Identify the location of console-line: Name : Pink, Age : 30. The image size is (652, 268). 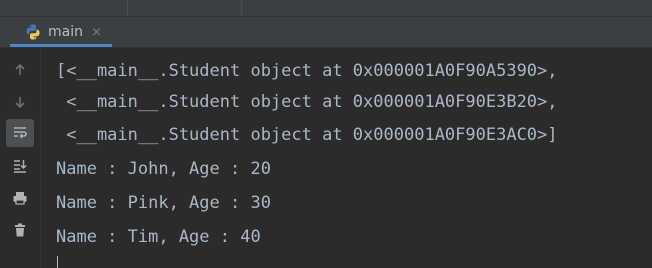
(163, 203).